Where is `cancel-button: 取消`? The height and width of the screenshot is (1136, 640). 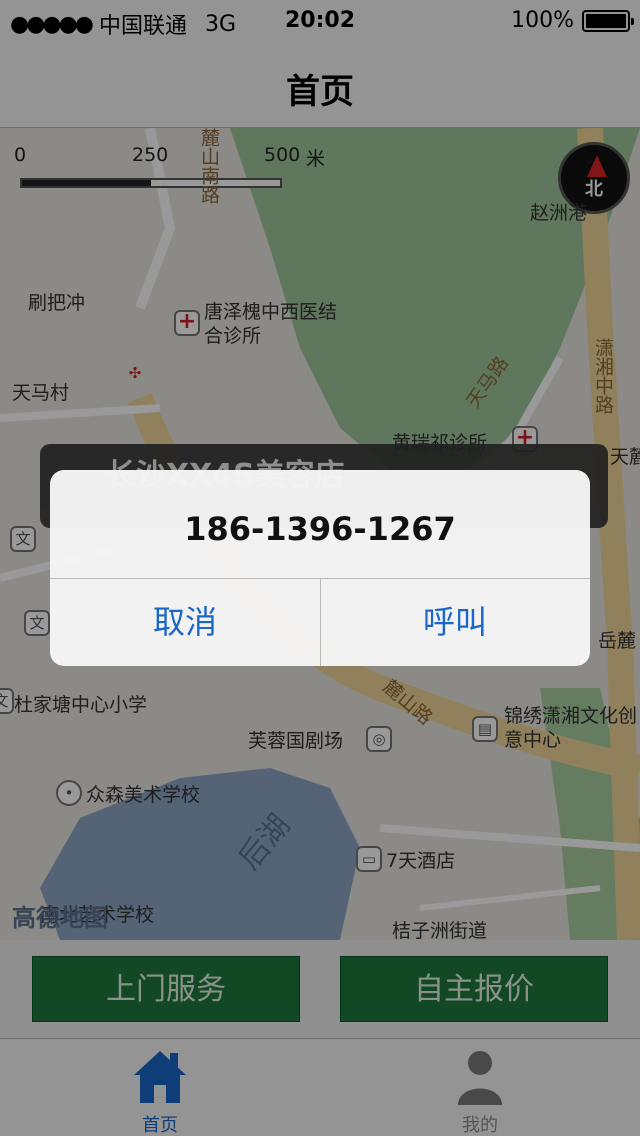 cancel-button: 取消 is located at coordinates (185, 622).